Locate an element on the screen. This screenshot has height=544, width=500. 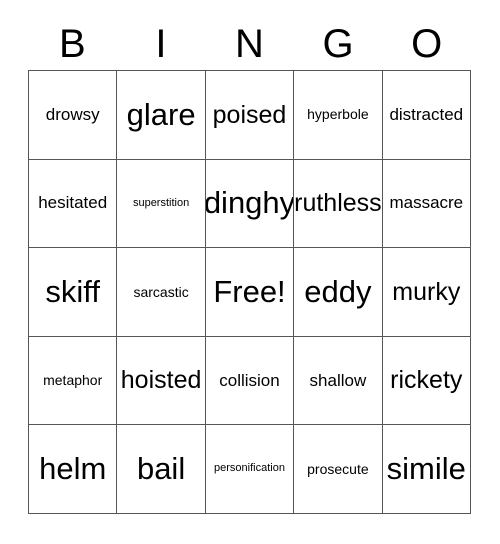
bingo-cell: distracted is located at coordinates (426, 115).